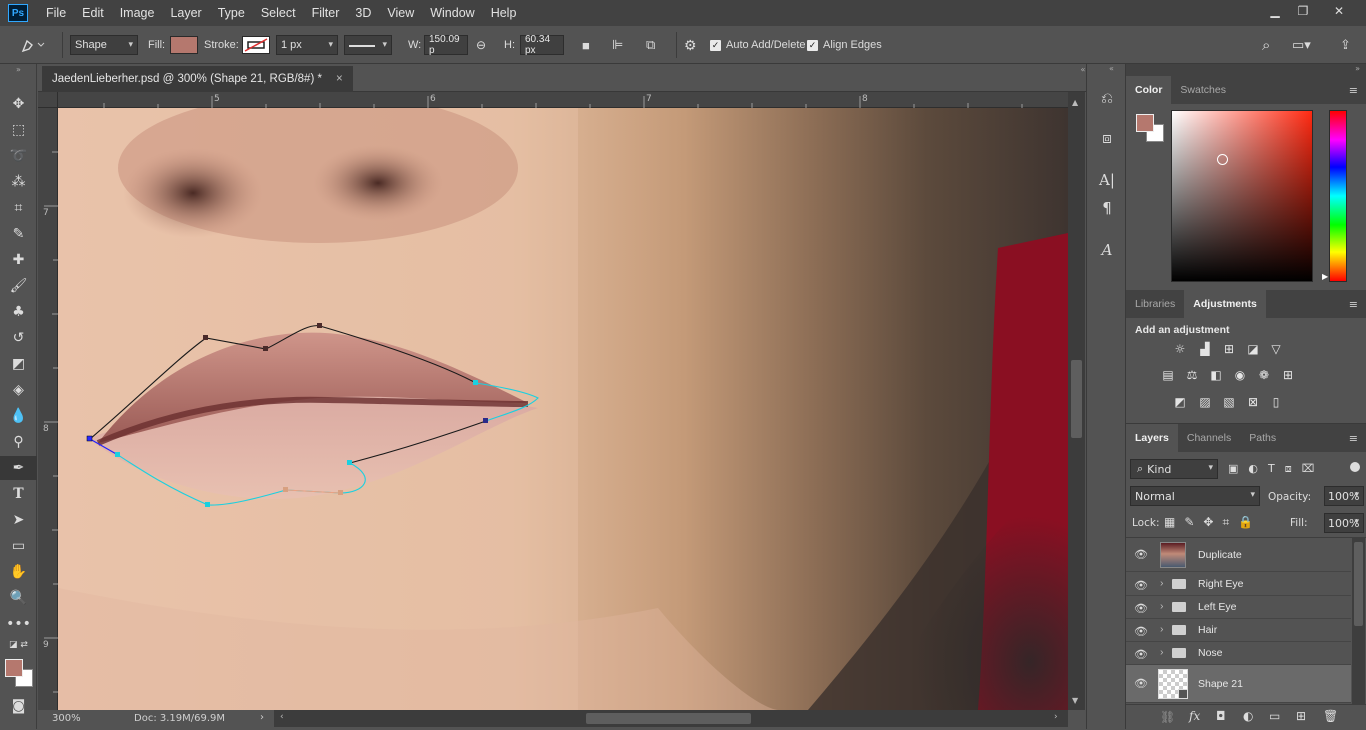 This screenshot has width=1366, height=730. I want to click on quick-selection-tool-icon: ⁂, so click(18, 182).